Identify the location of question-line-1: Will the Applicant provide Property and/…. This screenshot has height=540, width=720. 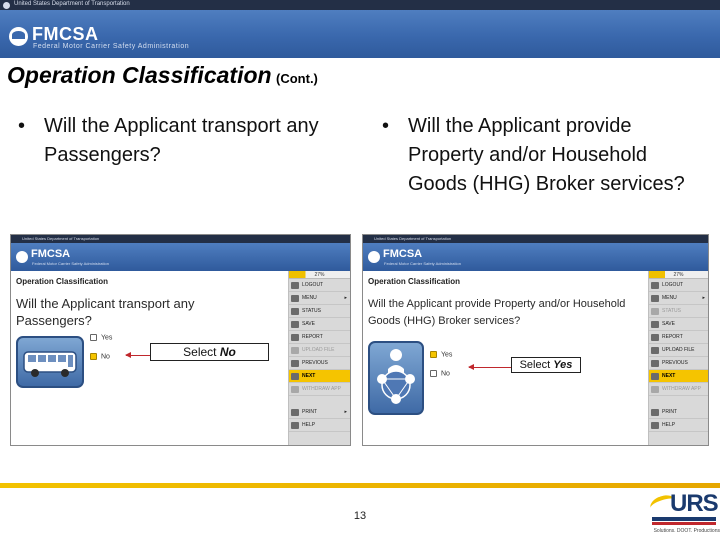
(497, 304).